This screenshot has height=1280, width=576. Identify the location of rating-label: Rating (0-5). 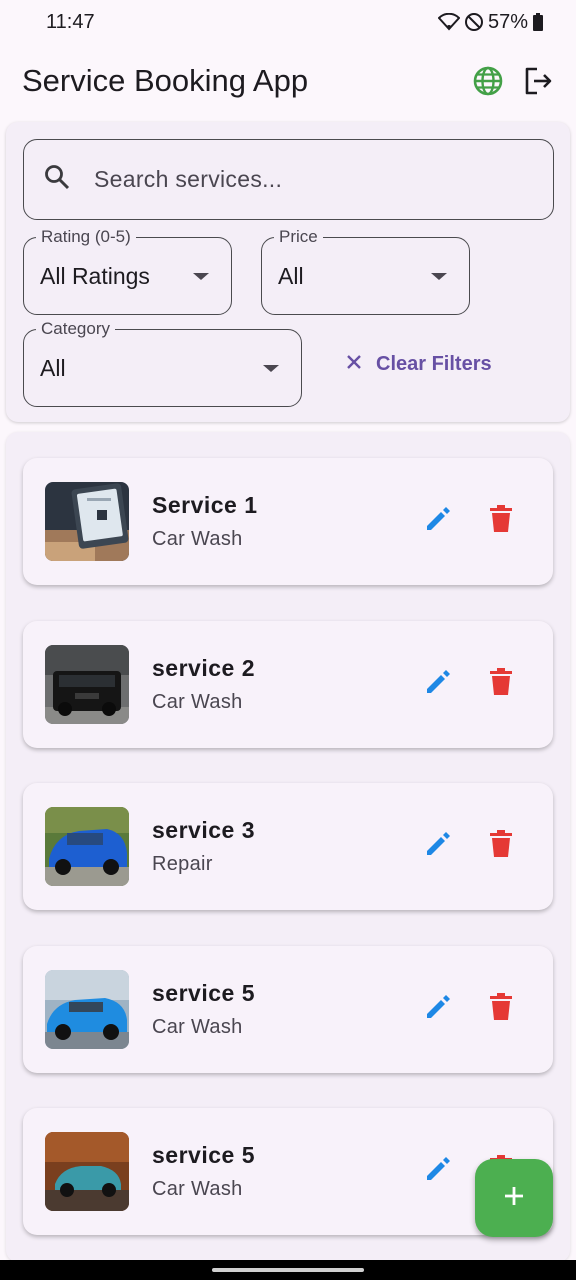
(86, 237).